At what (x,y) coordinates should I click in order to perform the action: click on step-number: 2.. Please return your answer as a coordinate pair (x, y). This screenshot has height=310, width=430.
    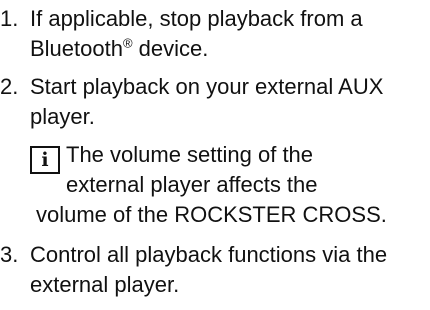
    Looking at the image, I should click on (9, 86).